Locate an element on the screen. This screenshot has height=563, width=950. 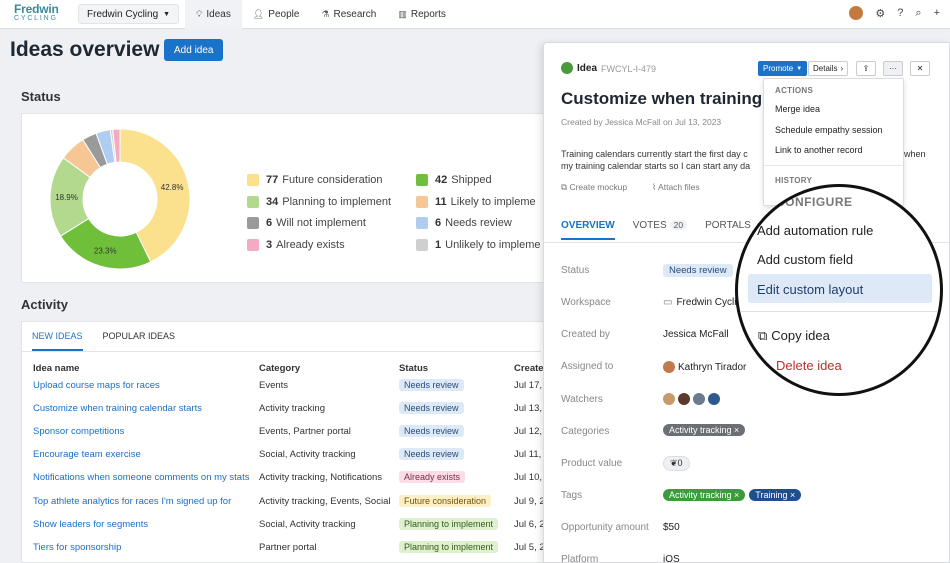
idea-icon is located at coordinates (567, 68).